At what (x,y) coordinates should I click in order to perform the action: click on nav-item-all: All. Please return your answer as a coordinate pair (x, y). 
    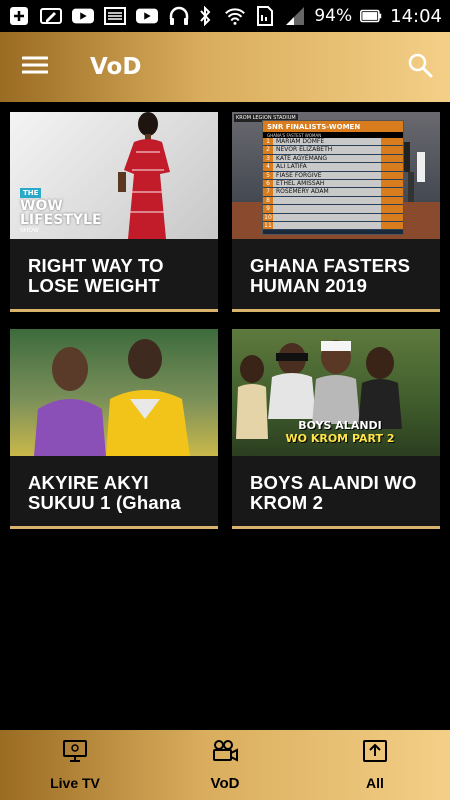
    Looking at the image, I should click on (375, 765).